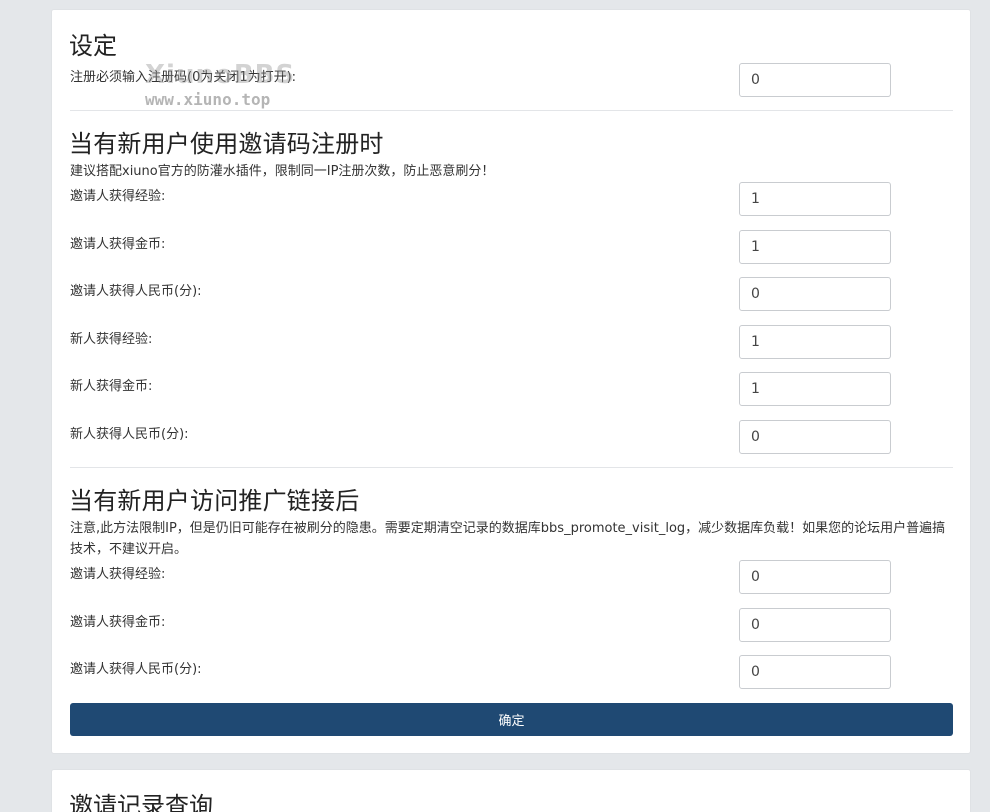 The width and height of the screenshot is (990, 812). I want to click on invite-records-title: 邀请记录查询, so click(141, 802).